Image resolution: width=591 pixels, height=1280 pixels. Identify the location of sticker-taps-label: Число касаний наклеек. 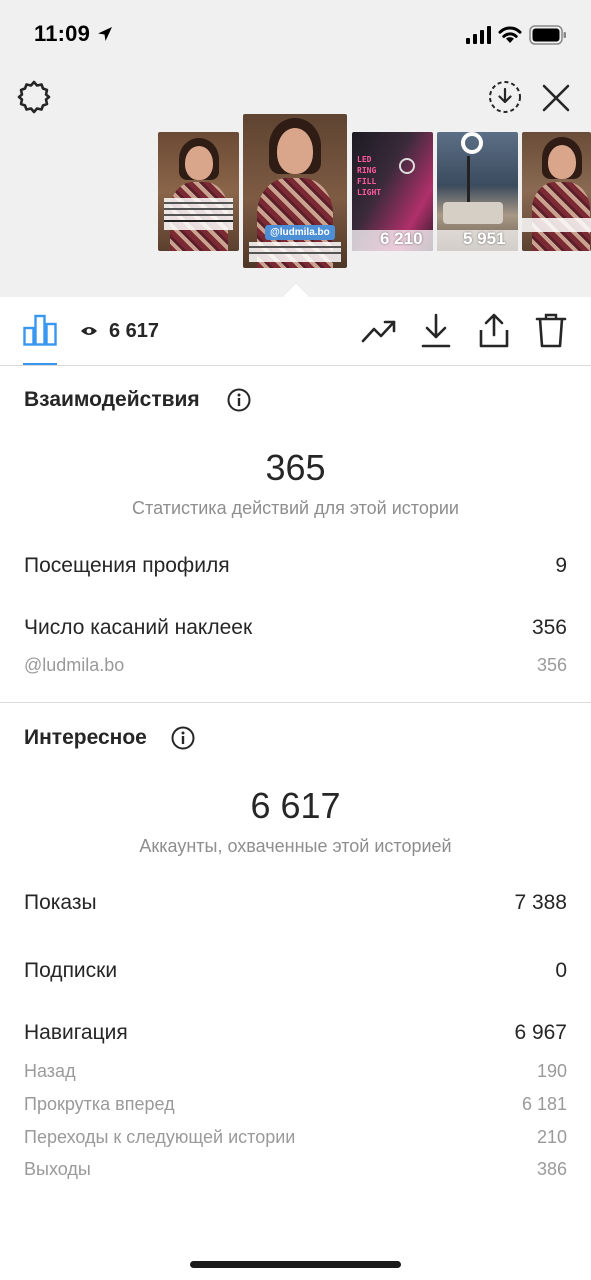
(138, 627).